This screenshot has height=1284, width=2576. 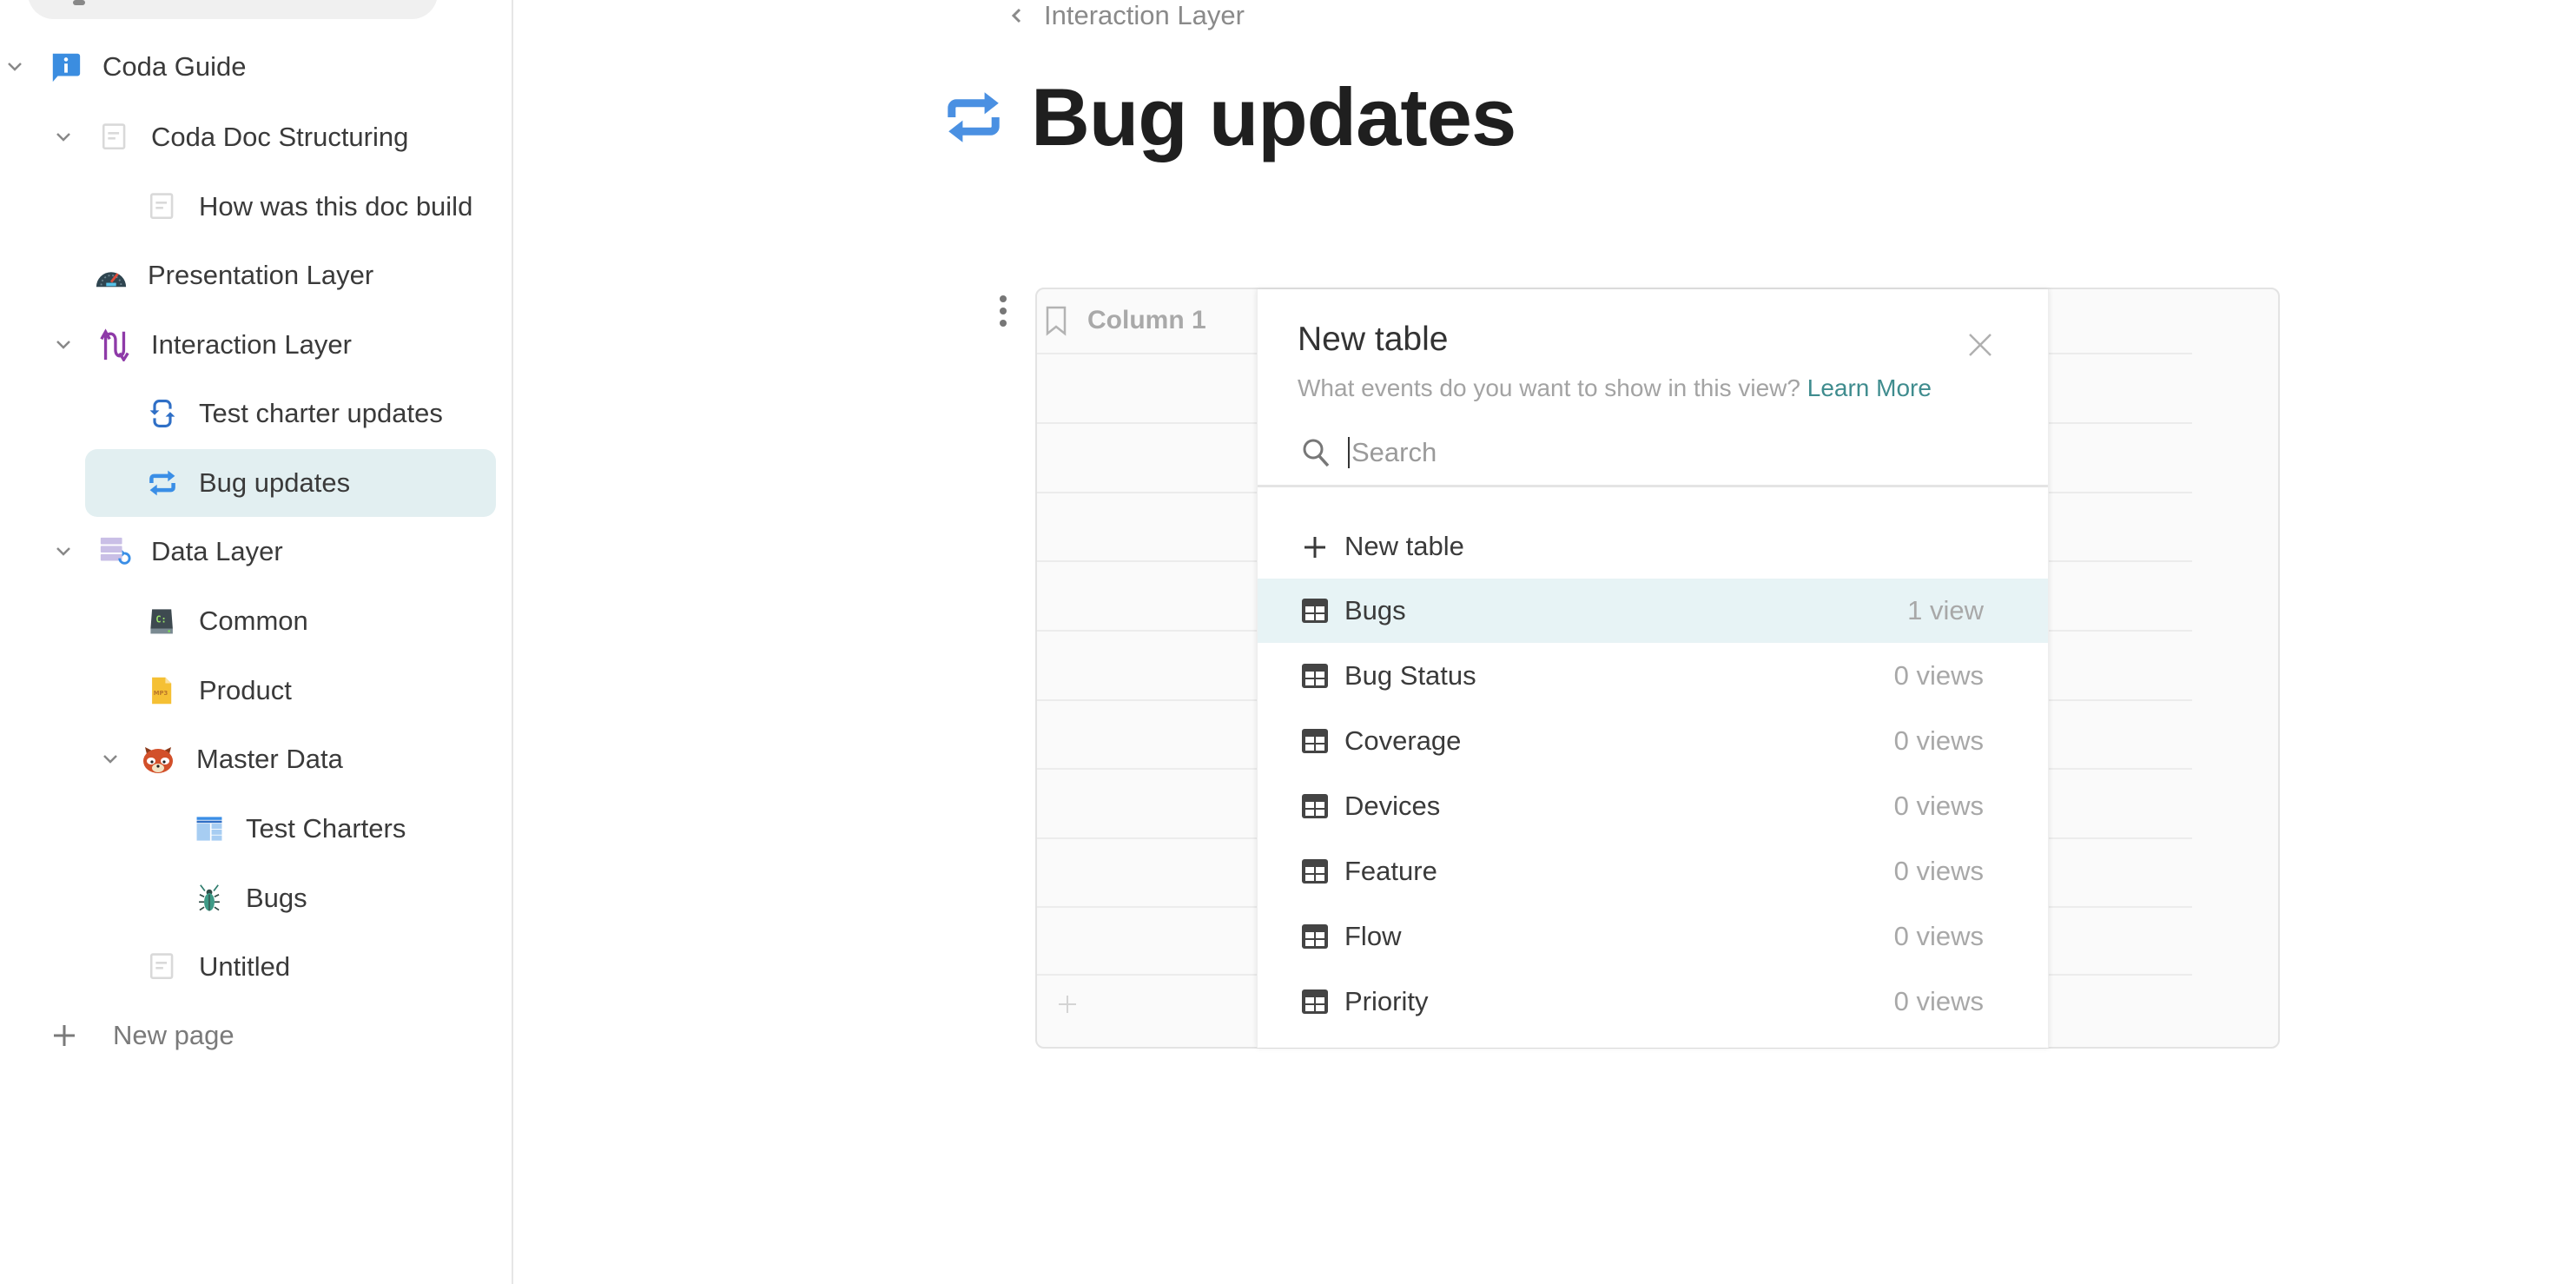 I want to click on option-label: Coverage, so click(x=1403, y=740).